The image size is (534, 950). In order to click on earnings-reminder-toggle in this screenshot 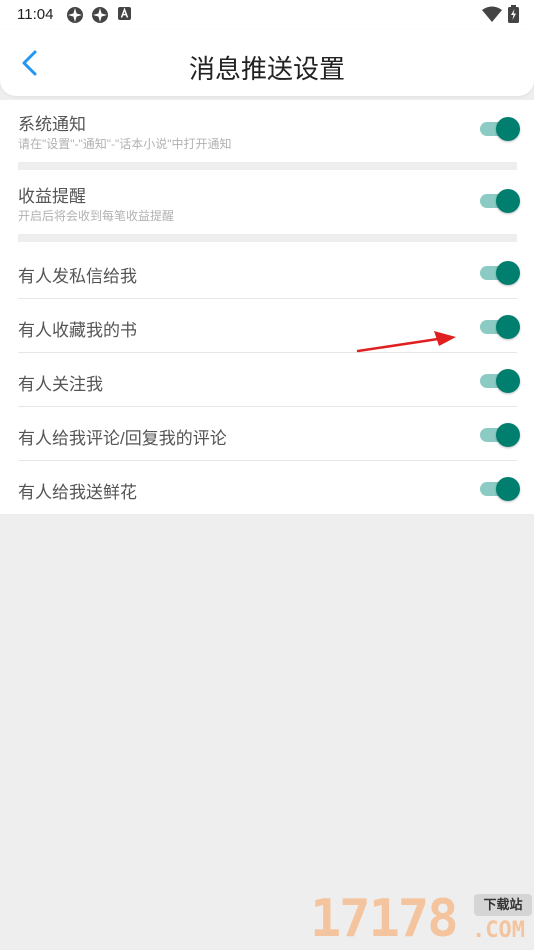, I will do `click(500, 201)`.